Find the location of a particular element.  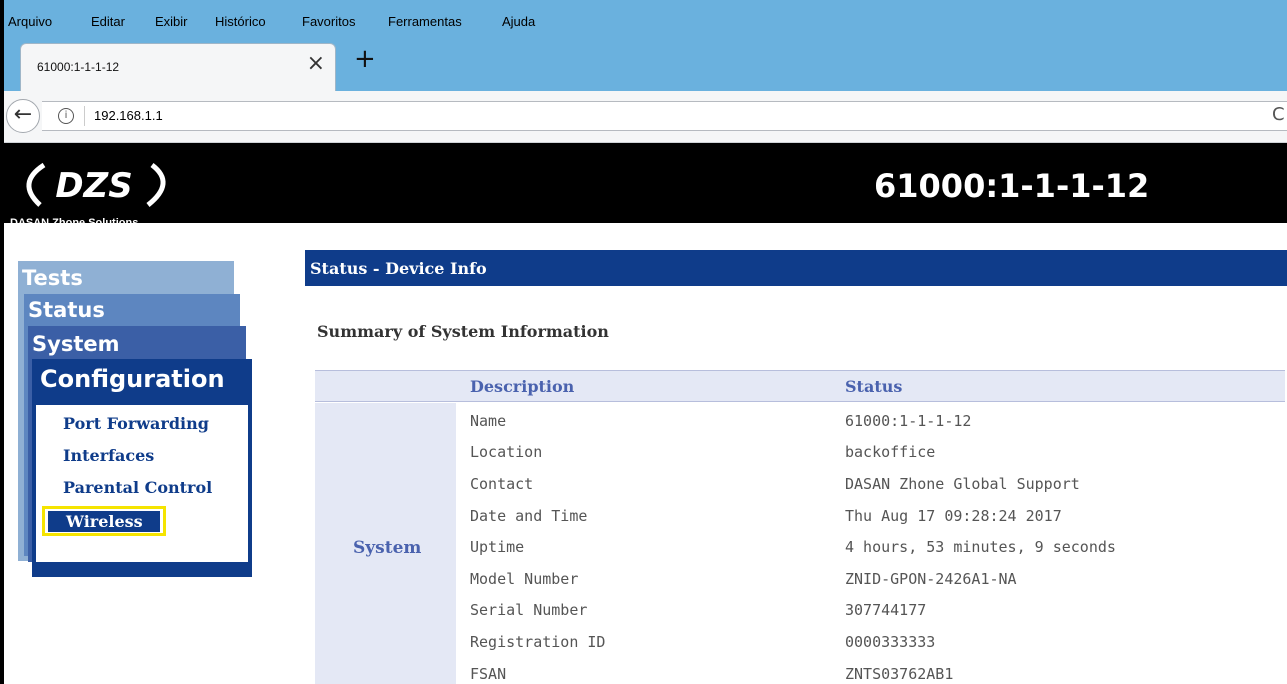

nav-status-label: Status is located at coordinates (66, 310).